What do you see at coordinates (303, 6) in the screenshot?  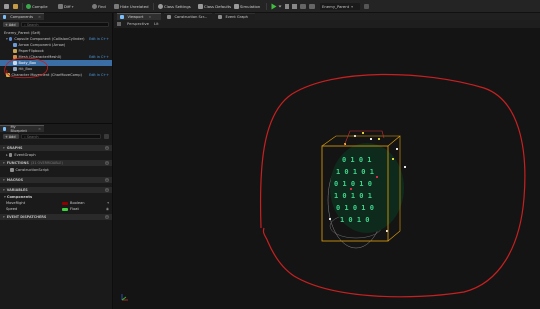 I see `skip-icon` at bounding box center [303, 6].